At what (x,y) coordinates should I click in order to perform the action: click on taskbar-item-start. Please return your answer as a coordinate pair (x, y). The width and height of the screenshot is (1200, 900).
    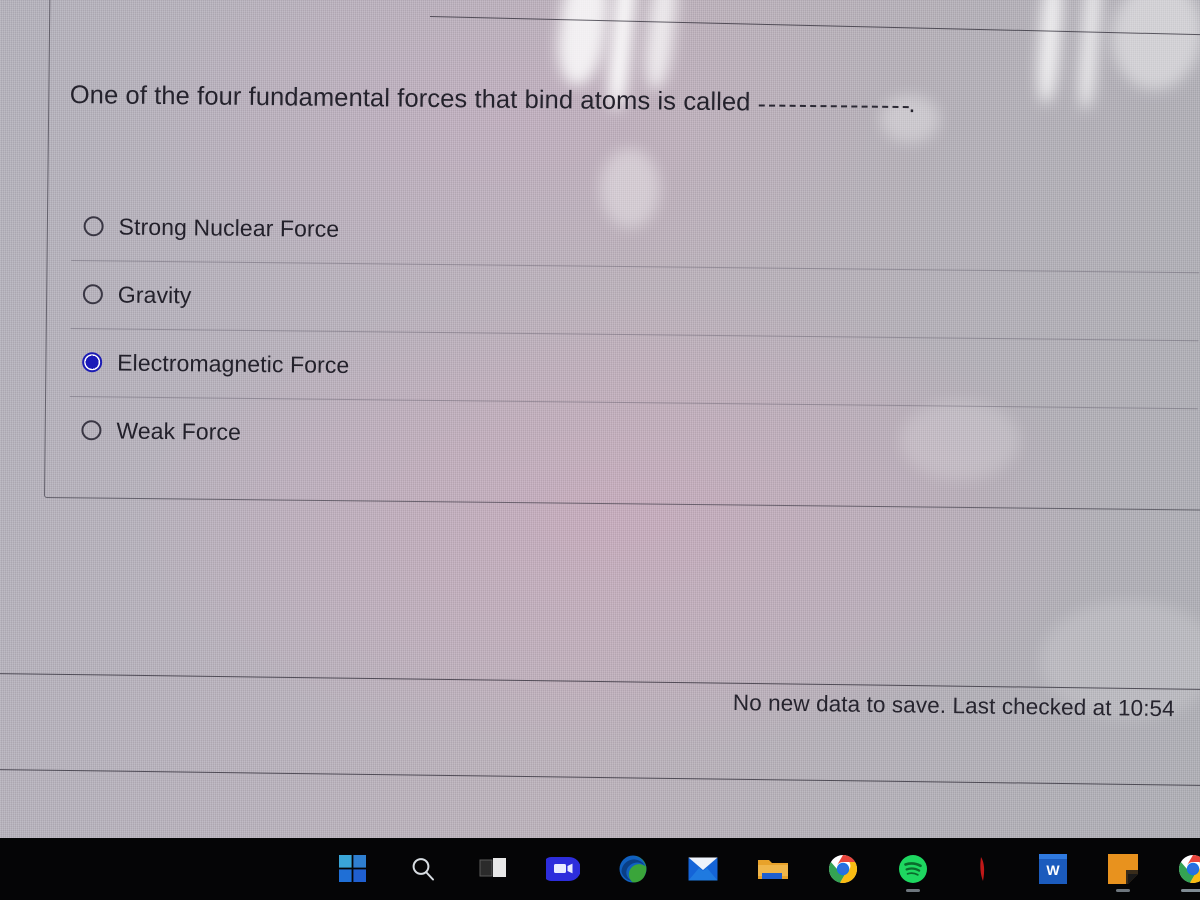
    Looking at the image, I should click on (353, 869).